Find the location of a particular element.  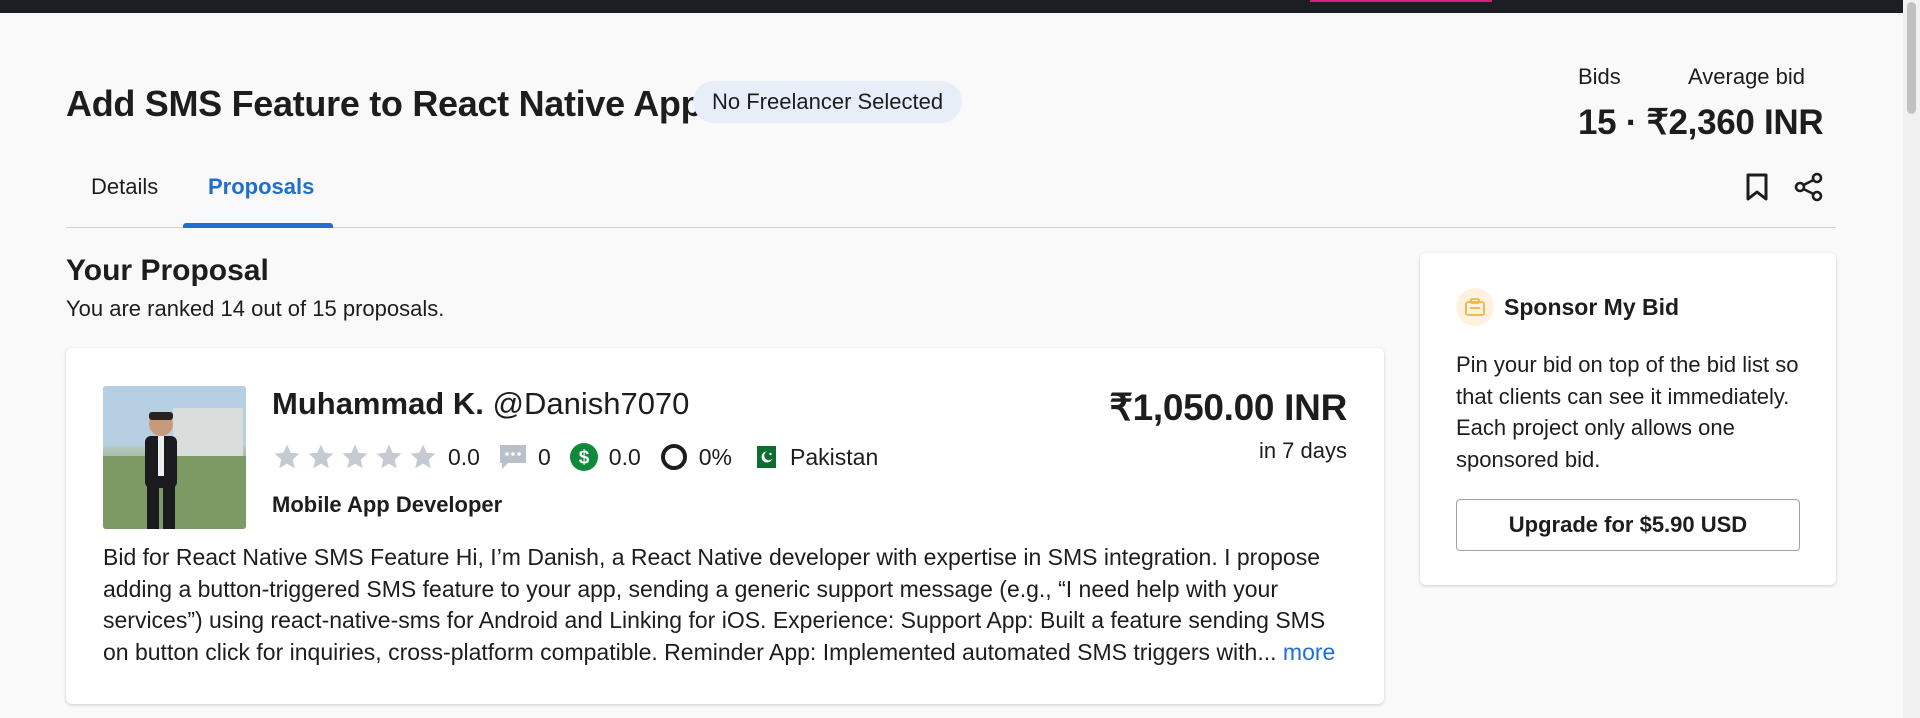

project-tabs: Details Proposals is located at coordinates (951, 193).